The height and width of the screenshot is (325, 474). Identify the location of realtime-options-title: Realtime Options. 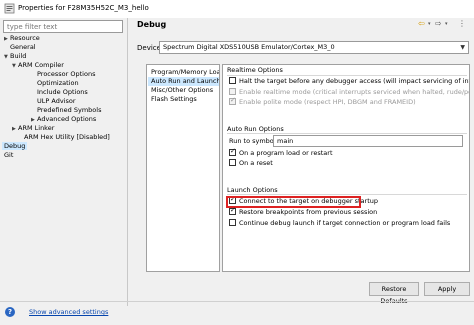
(255, 70).